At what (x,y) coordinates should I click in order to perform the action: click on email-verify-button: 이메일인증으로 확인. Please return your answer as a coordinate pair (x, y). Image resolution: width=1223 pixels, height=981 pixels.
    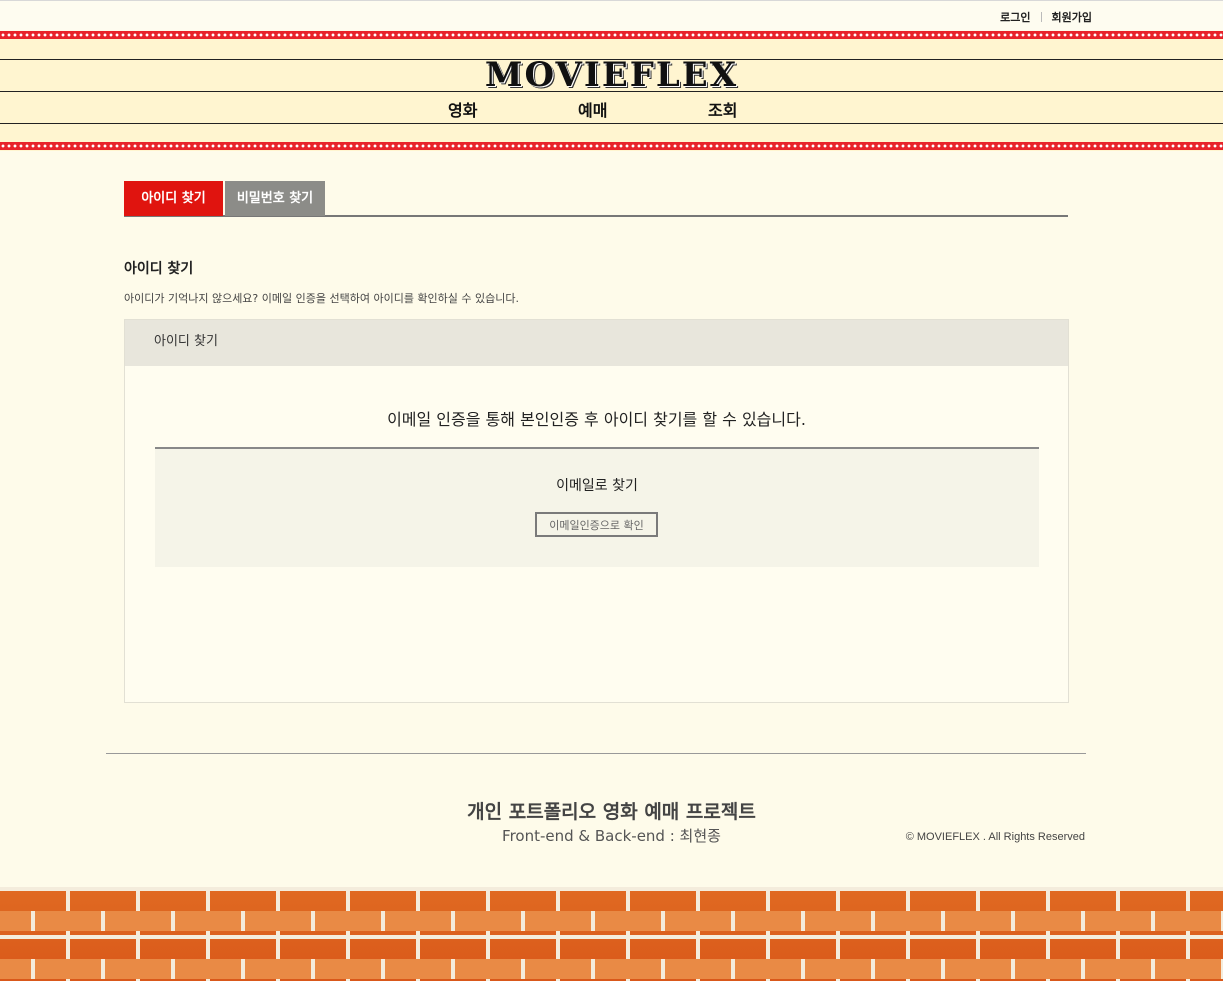
    Looking at the image, I should click on (596, 524).